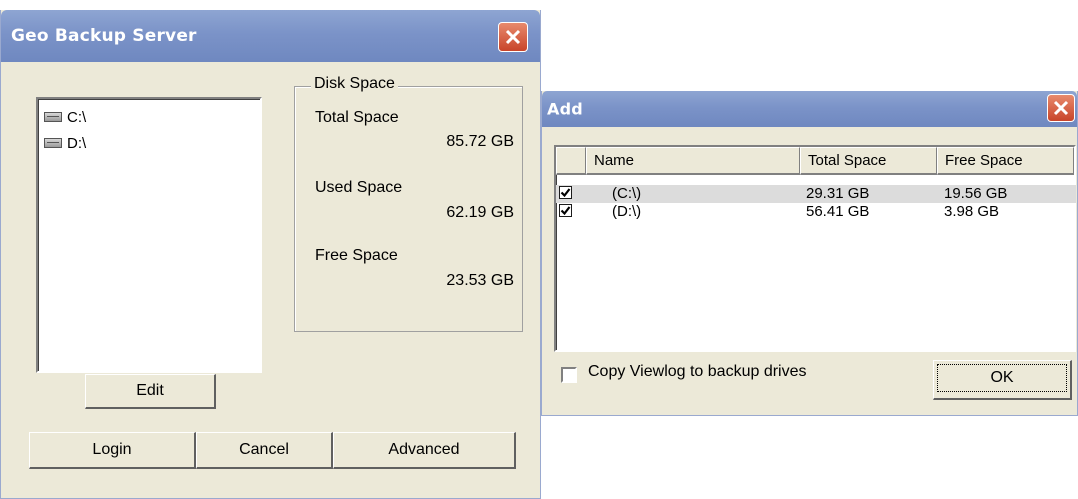  Describe the element at coordinates (569, 375) in the screenshot. I see `copy-viewlog-checkbox` at that location.